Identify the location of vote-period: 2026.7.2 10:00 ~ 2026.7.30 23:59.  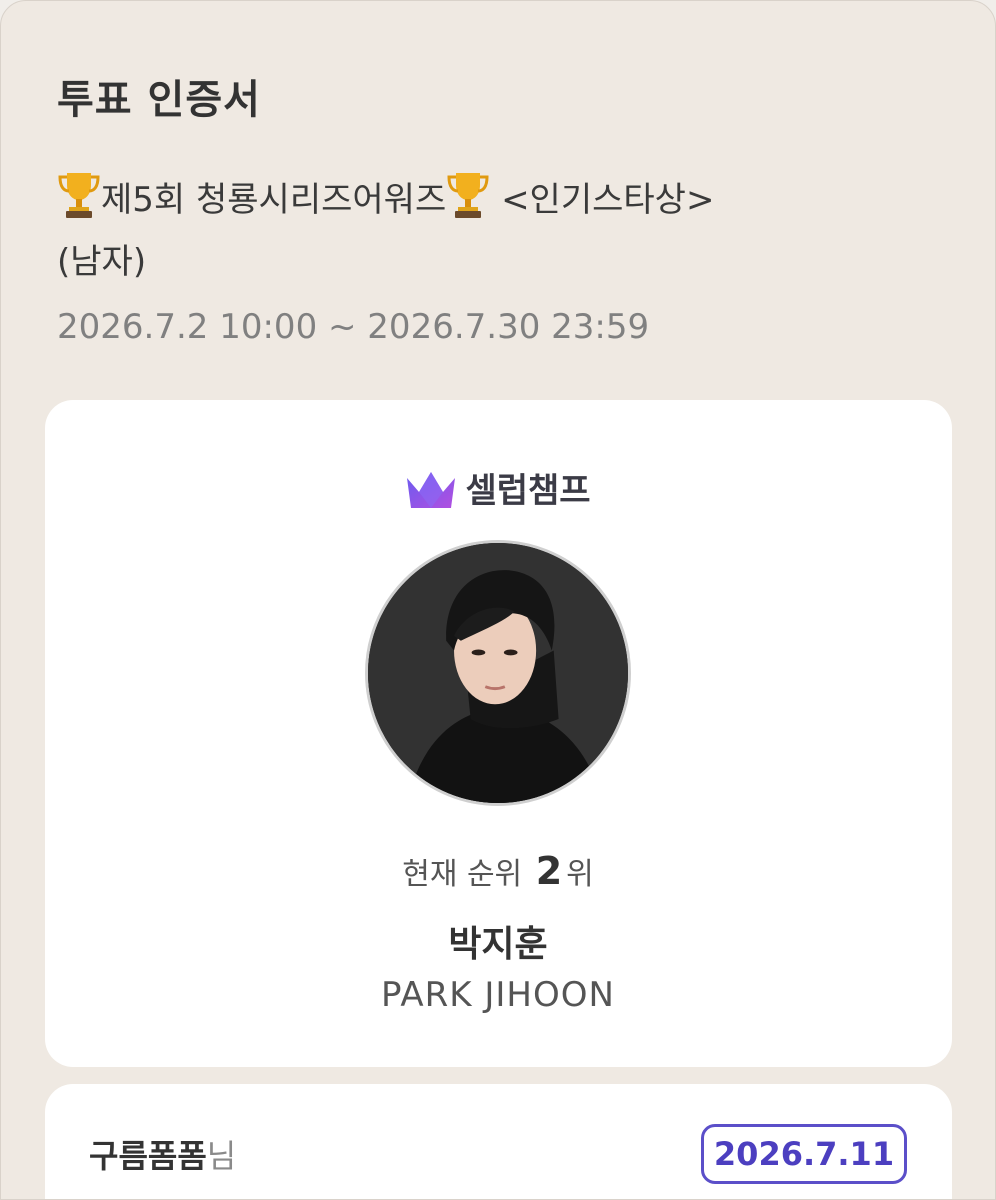
(353, 327).